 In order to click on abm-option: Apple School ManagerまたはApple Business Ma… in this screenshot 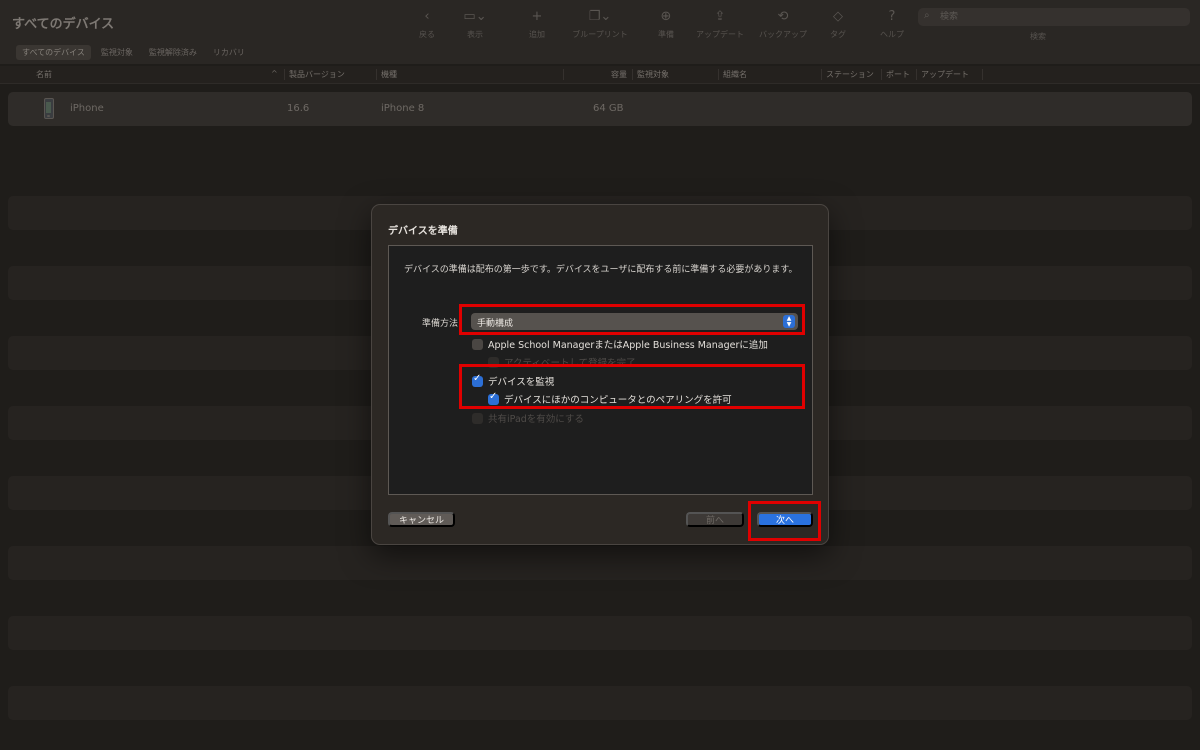, I will do `click(620, 344)`.